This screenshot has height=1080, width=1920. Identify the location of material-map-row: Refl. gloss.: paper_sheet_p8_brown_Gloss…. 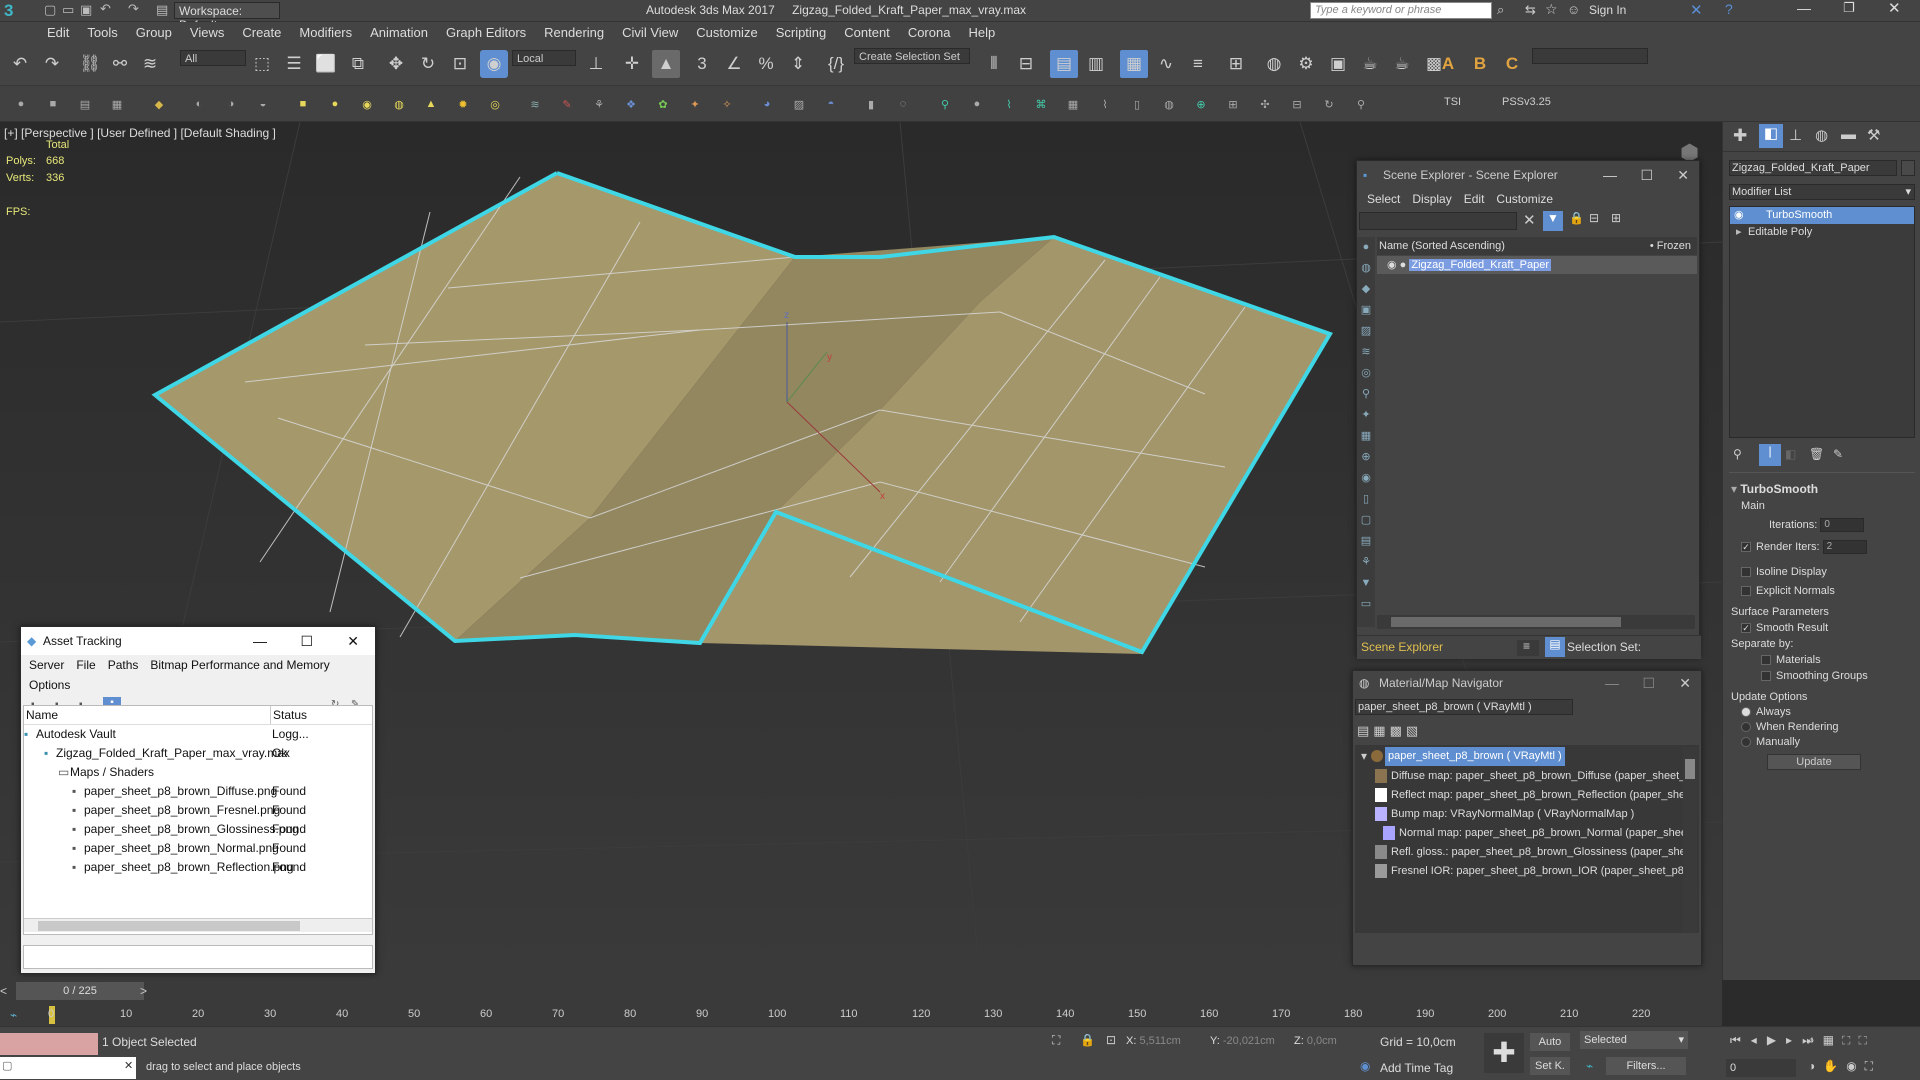
(1520, 852).